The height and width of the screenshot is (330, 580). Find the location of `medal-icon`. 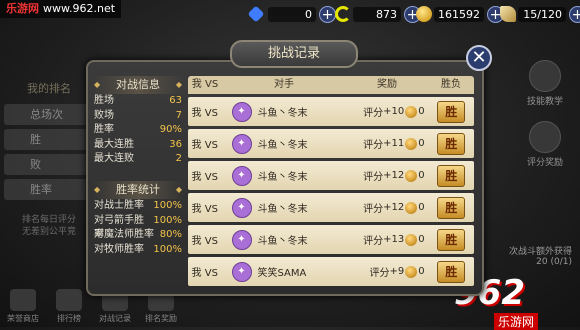

medal-icon is located at coordinates (545, 137).